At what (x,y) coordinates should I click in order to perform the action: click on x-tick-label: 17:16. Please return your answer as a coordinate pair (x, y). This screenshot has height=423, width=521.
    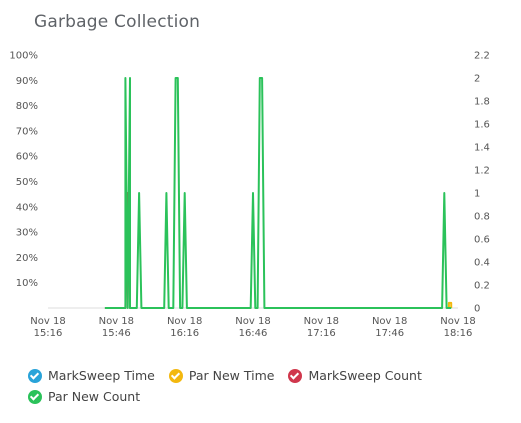
    Looking at the image, I should click on (321, 333).